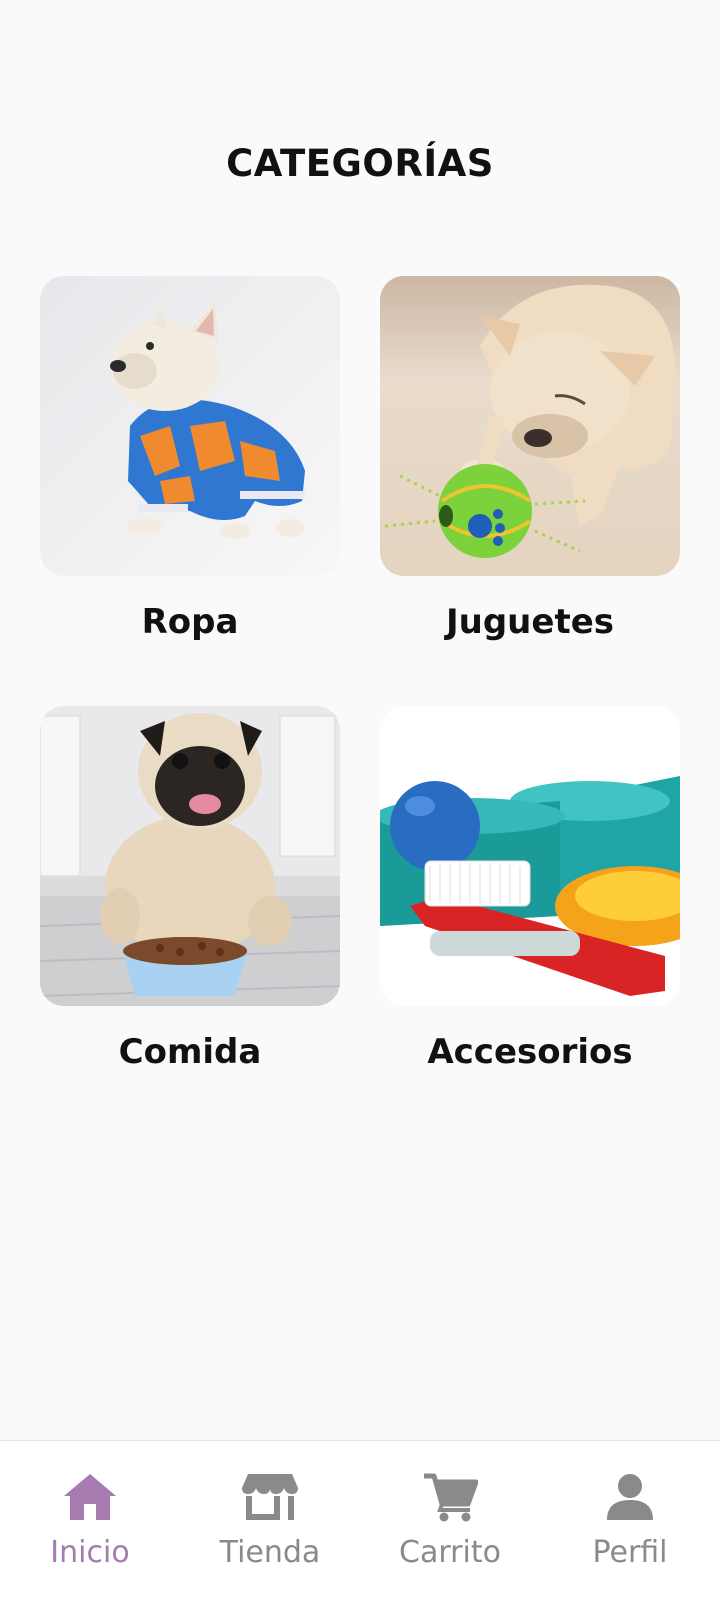 Image resolution: width=720 pixels, height=1601 pixels. What do you see at coordinates (90, 1497) in the screenshot?
I see `home-icon` at bounding box center [90, 1497].